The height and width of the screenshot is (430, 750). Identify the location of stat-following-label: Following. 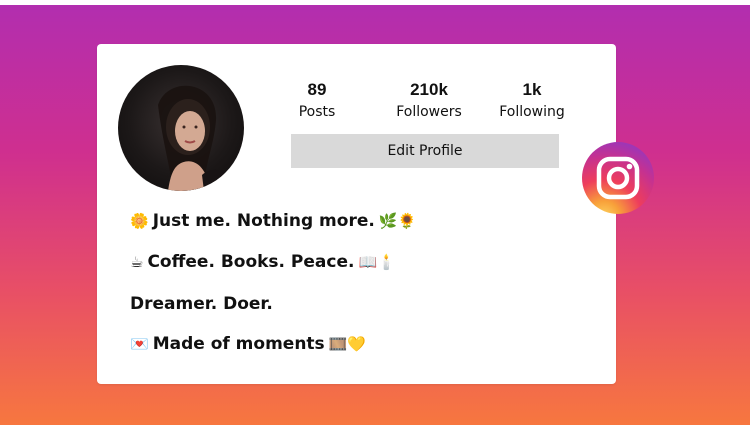
(532, 112).